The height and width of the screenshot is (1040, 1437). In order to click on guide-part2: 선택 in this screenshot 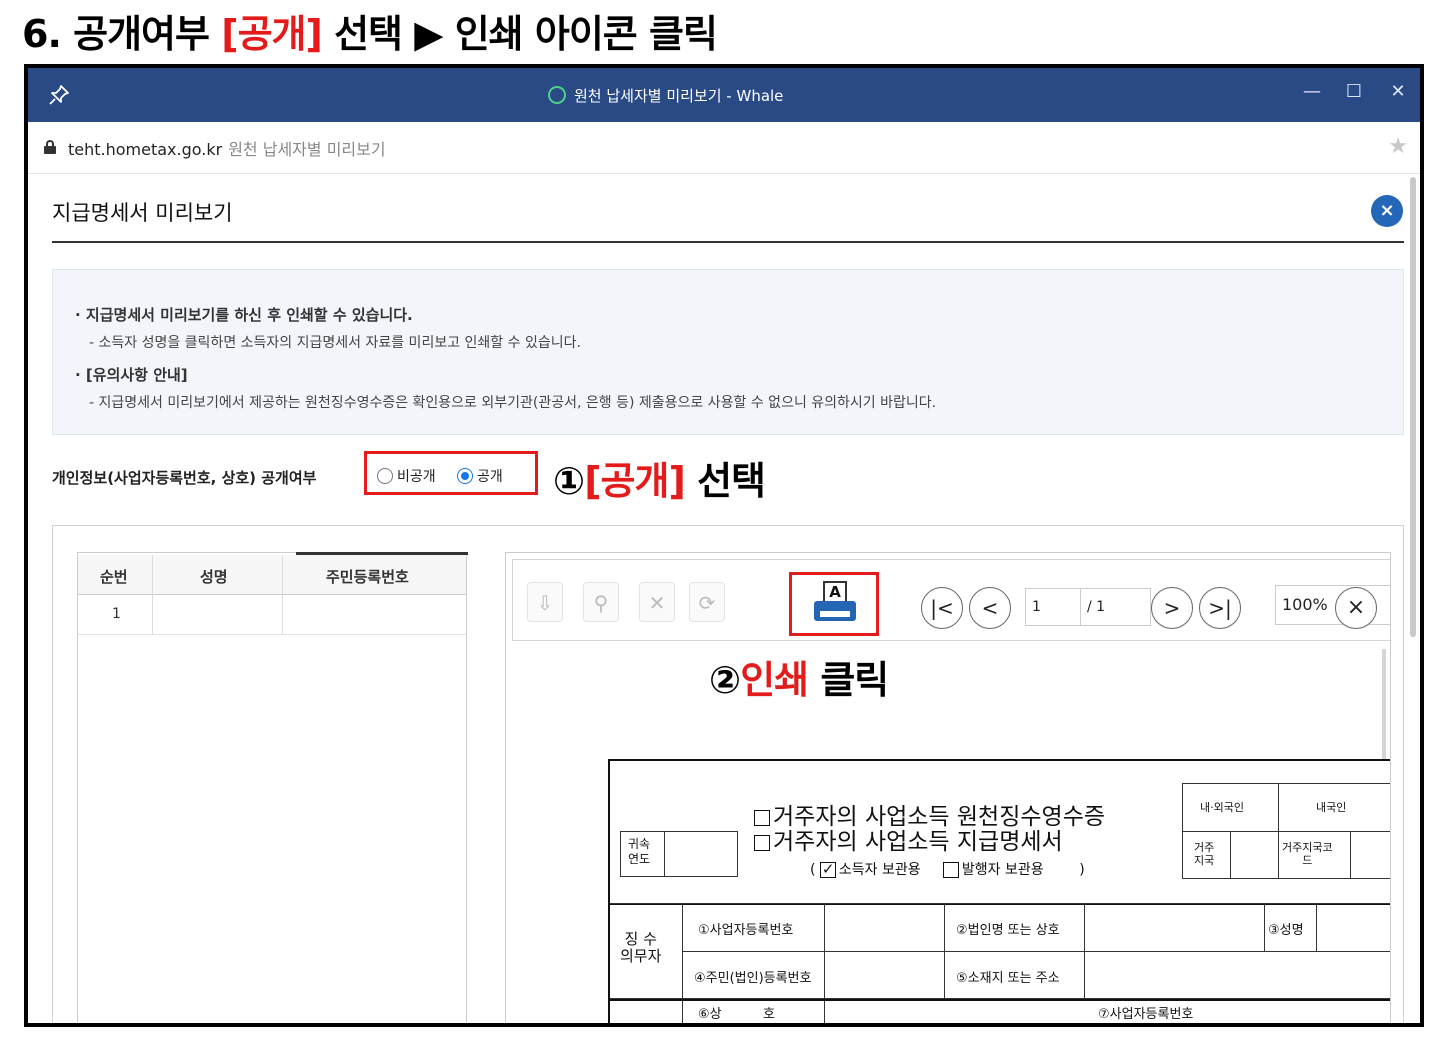, I will do `click(368, 34)`.